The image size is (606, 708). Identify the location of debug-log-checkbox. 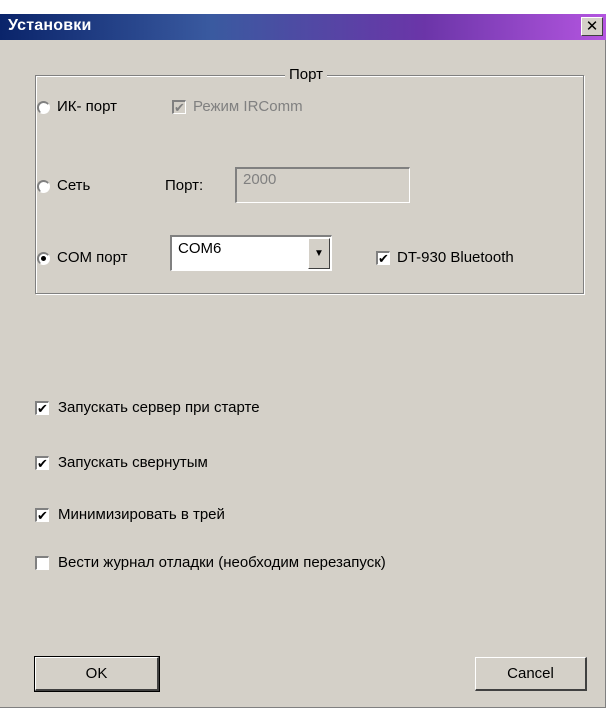
(42, 563).